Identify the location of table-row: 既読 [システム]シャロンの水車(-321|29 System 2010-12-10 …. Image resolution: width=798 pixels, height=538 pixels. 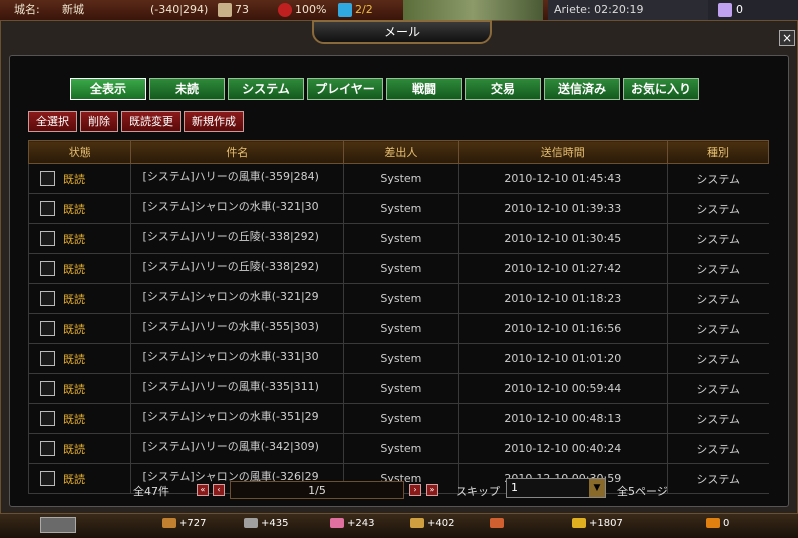
(398, 298).